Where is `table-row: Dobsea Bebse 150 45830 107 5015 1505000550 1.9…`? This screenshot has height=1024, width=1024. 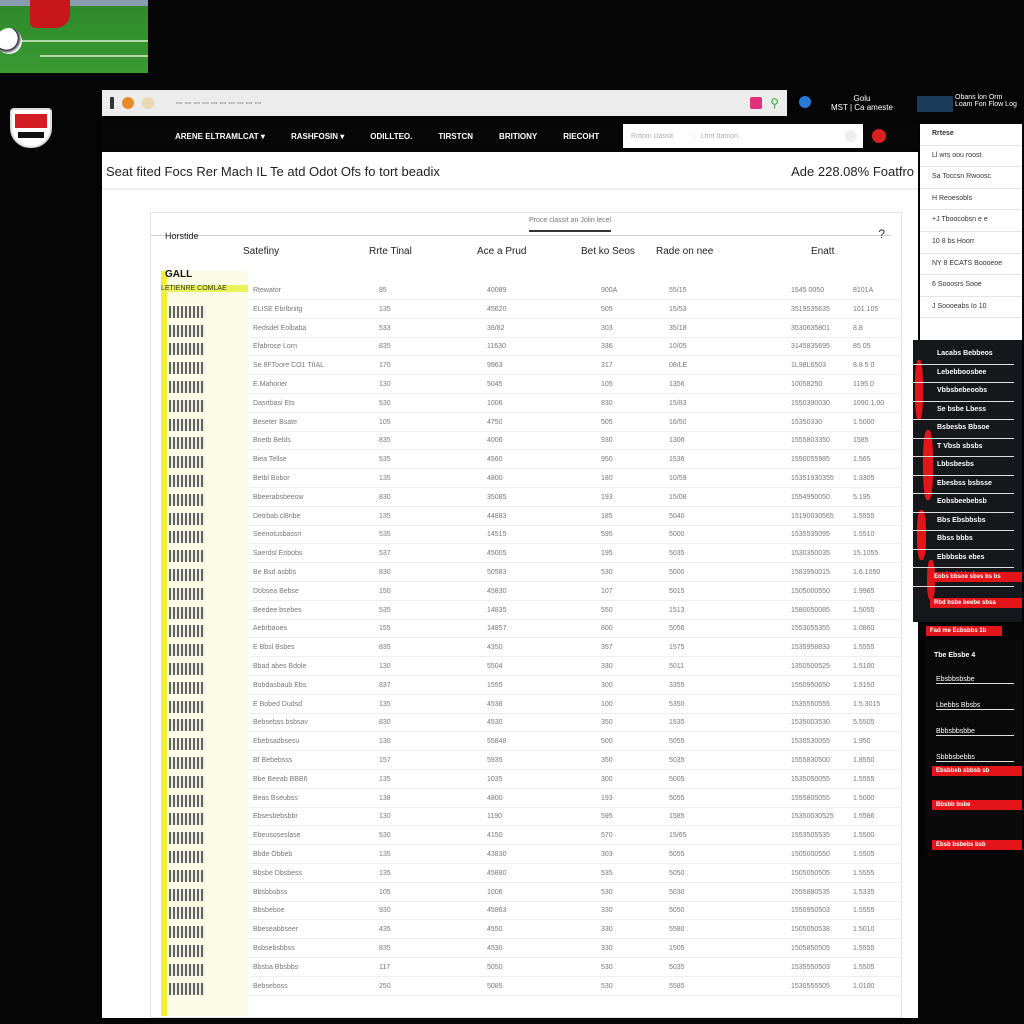 table-row: Dobsea Bebse 150 45830 107 5015 1505000550 1.9… is located at coordinates (575, 592).